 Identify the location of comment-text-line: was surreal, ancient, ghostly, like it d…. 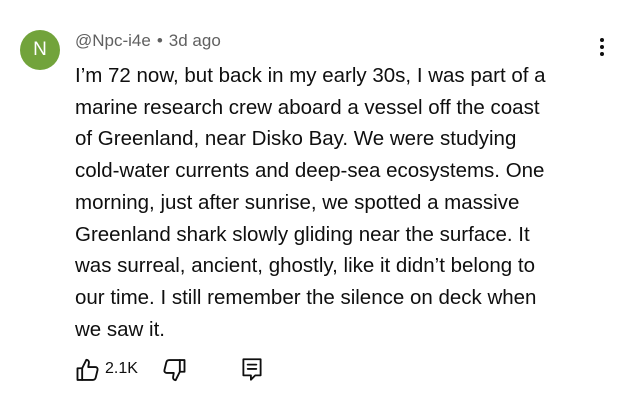
(305, 266).